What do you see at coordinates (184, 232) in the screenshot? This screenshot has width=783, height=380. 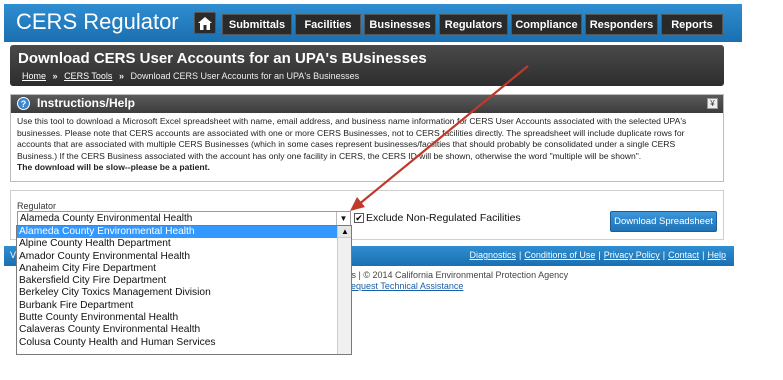 I see `list-item: Alameda County Environmental Health` at bounding box center [184, 232].